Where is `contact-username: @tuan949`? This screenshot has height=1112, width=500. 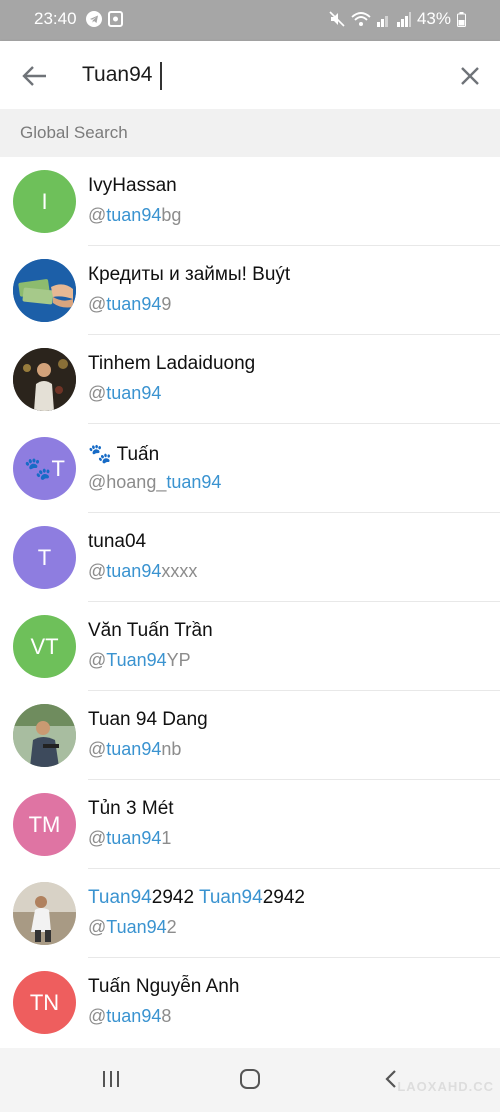 contact-username: @tuan949 is located at coordinates (130, 304).